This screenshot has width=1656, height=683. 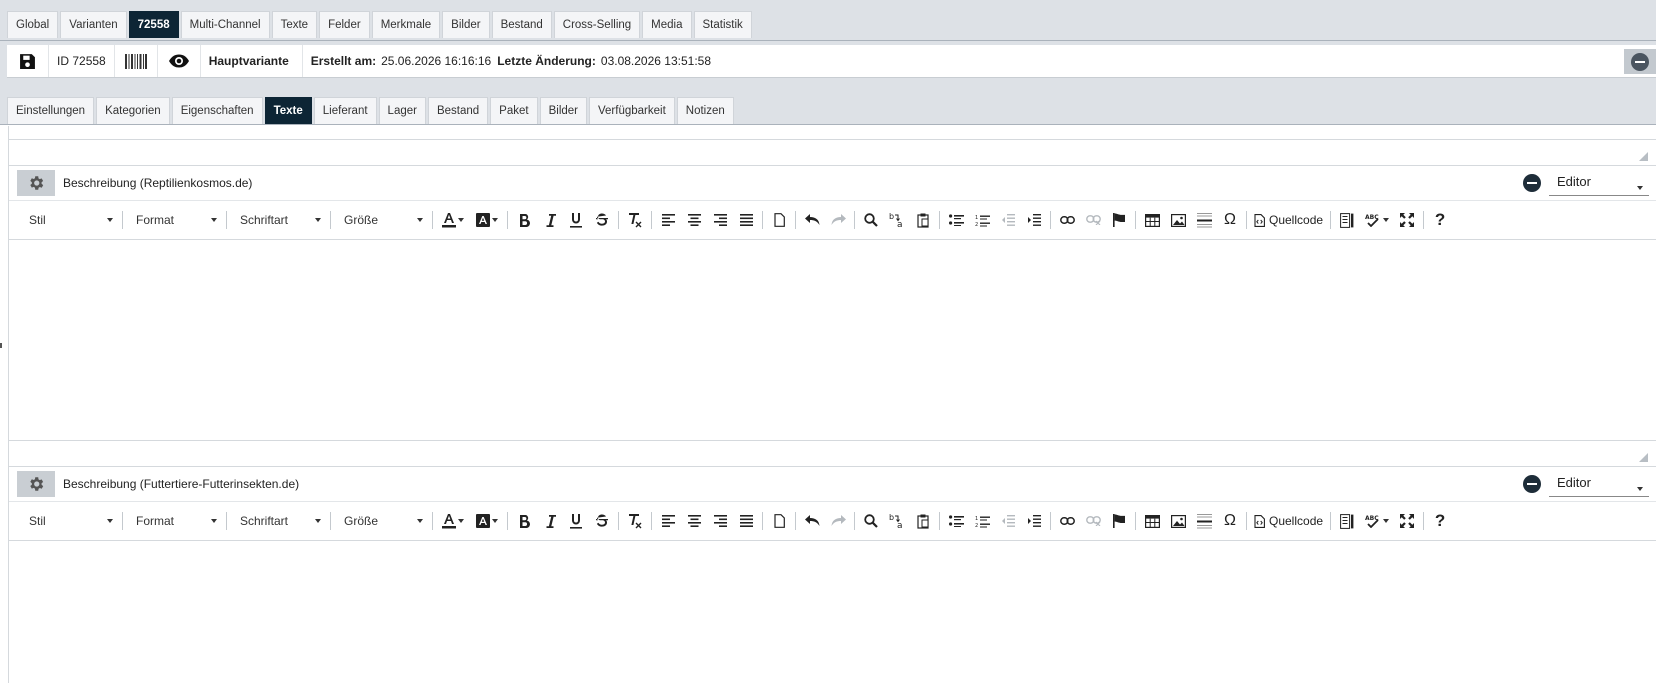 What do you see at coordinates (51, 110) in the screenshot?
I see `tab-einstellungen: Einstellungen` at bounding box center [51, 110].